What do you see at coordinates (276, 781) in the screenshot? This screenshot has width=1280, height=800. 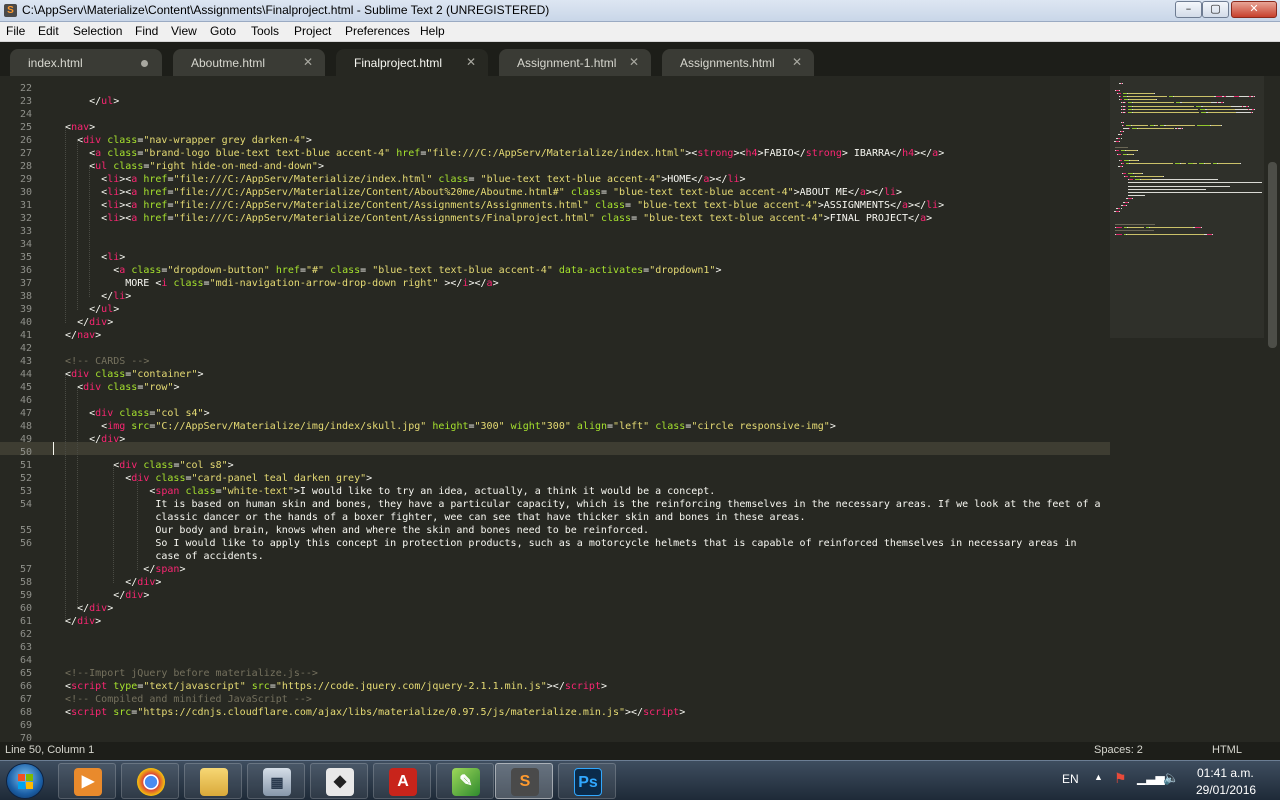 I see `taskbar-calculator: ▦` at bounding box center [276, 781].